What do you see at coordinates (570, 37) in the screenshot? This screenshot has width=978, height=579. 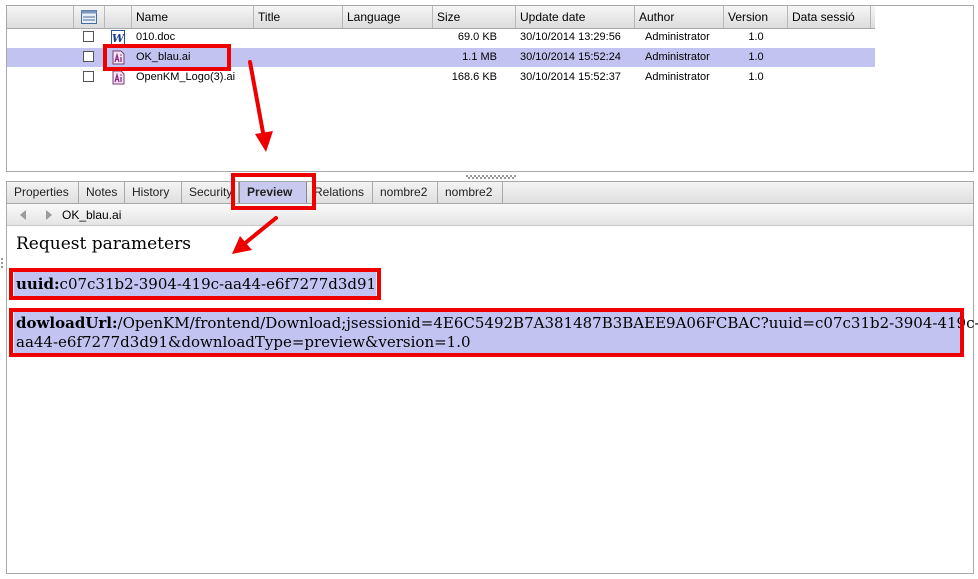 I see `row-update-date: 30/10/2014 13:29:56` at bounding box center [570, 37].